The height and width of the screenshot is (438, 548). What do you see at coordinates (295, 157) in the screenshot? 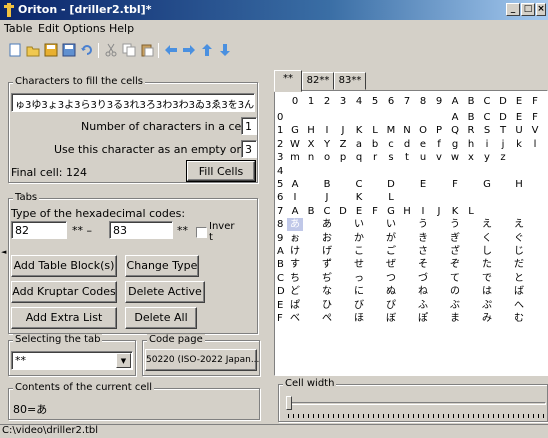
I see `table-cell: m` at bounding box center [295, 157].